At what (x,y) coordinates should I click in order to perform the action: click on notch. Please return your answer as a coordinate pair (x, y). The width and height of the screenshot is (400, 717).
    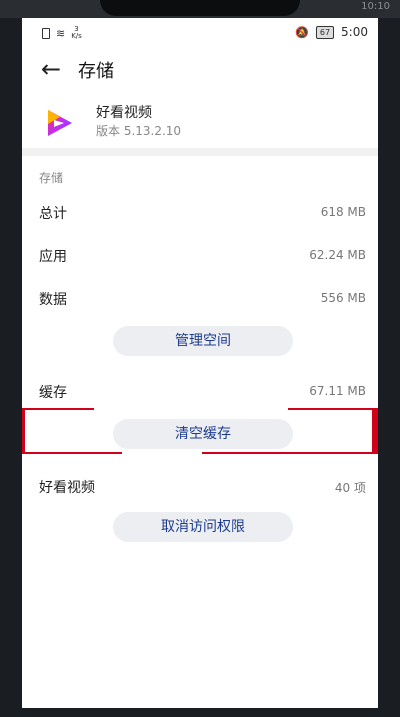
    Looking at the image, I should click on (200, 8).